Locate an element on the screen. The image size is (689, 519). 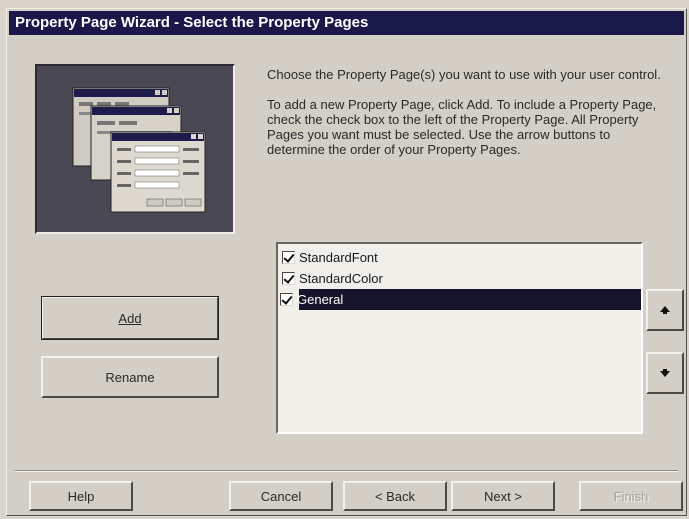
add-button: Add is located at coordinates (130, 318).